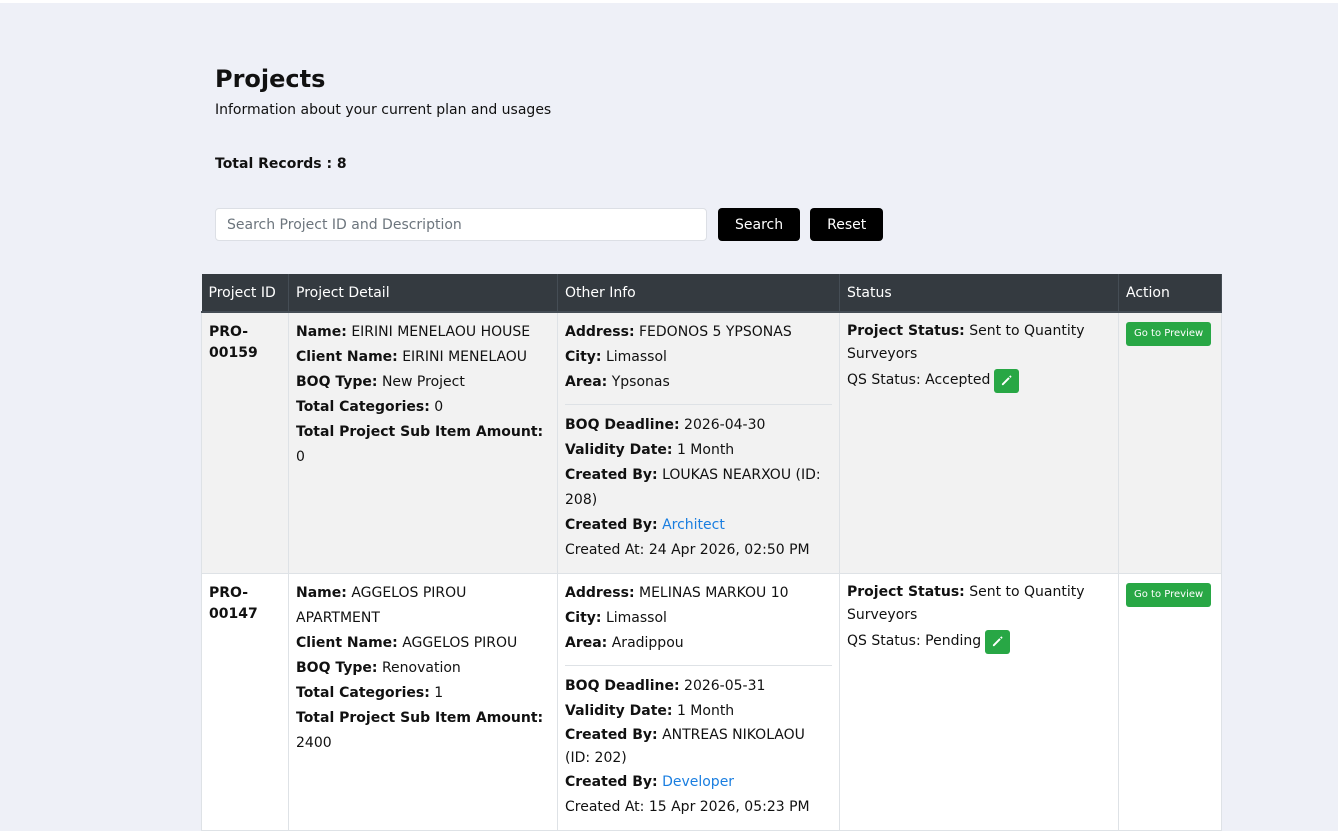  Describe the element at coordinates (979, 641) in the screenshot. I see `qs-status-line: QS Status: Pending` at that location.